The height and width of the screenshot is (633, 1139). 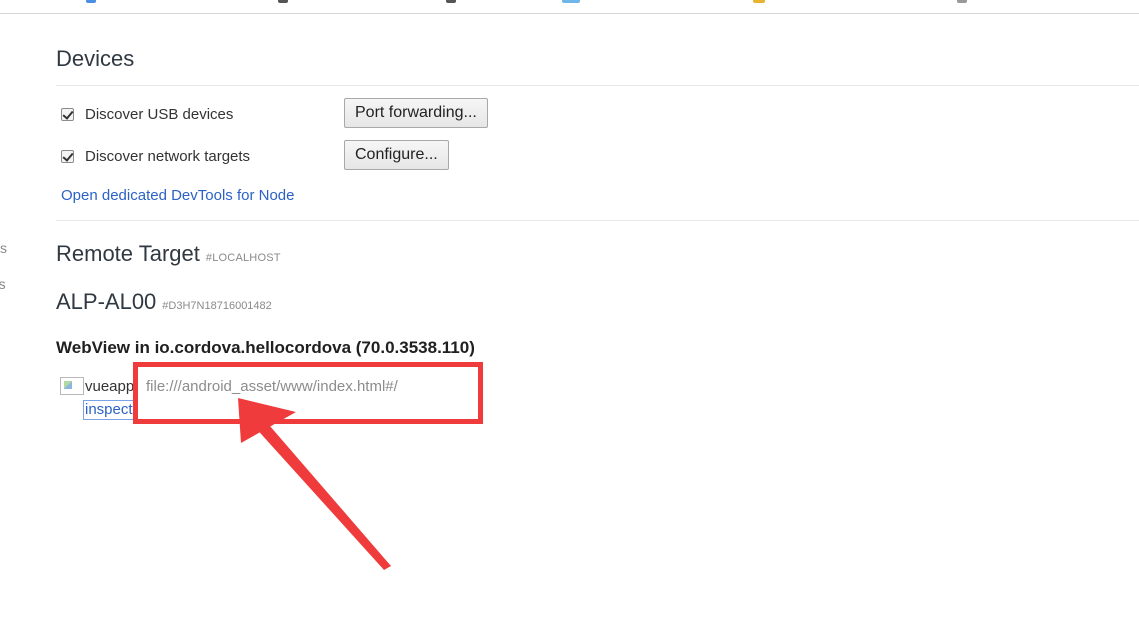 I want to click on annotation-arrow-shaft, so click(x=322, y=494).